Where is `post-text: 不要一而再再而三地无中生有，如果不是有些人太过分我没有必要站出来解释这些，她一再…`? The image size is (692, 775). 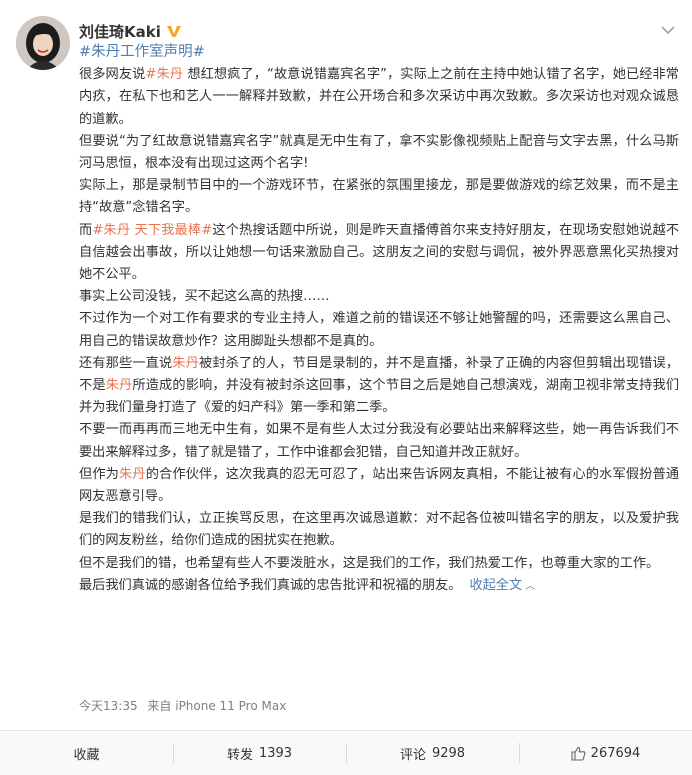 post-text: 不要一而再再而三地无中生有，如果不是有些人太过分我没有必要站出来解释这些，她一再… is located at coordinates (379, 441).